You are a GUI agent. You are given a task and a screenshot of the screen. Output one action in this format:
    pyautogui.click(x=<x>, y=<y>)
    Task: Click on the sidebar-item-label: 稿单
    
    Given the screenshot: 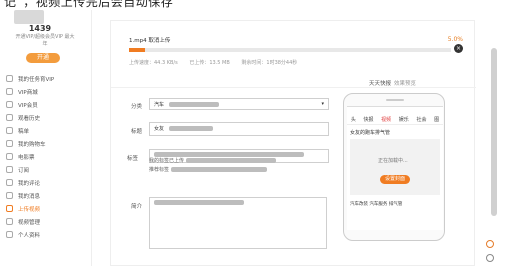 What is the action you would take?
    pyautogui.click(x=24, y=131)
    